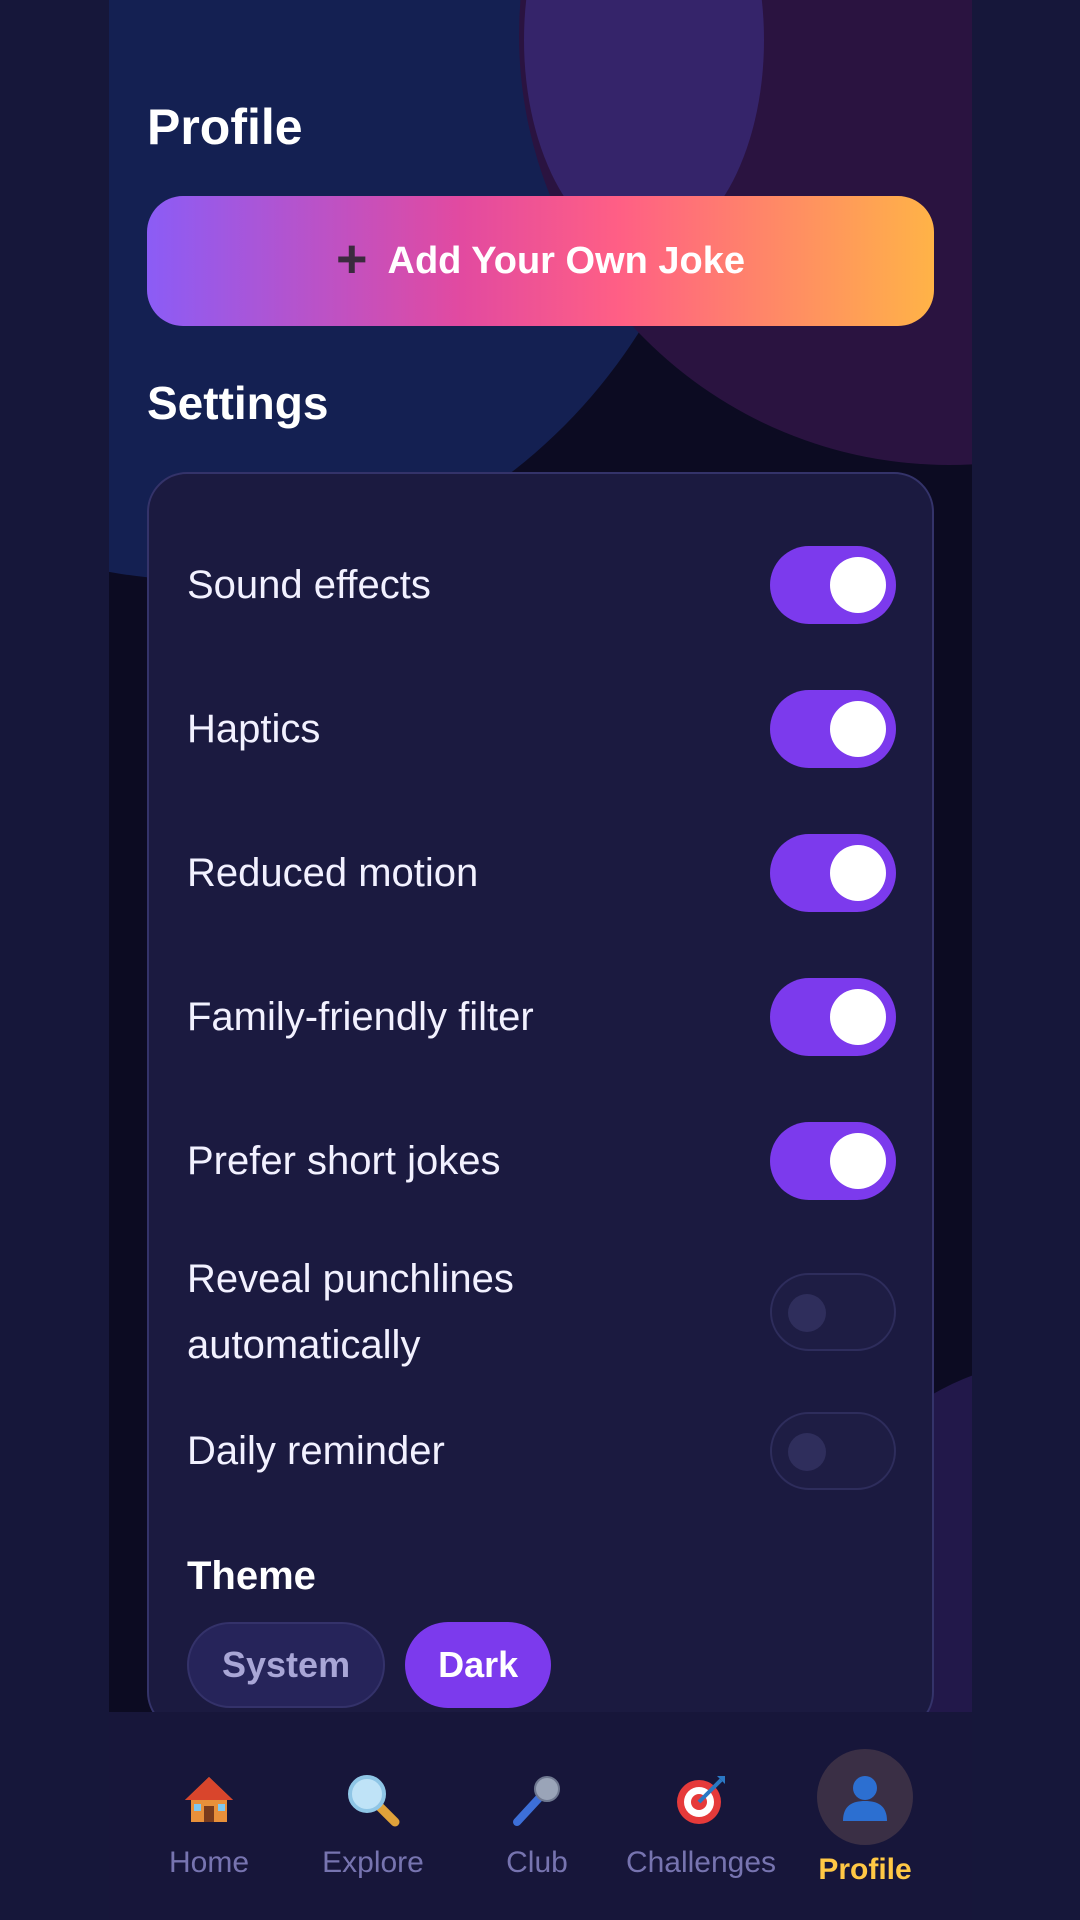  What do you see at coordinates (701, 1800) in the screenshot?
I see `target-icon` at bounding box center [701, 1800].